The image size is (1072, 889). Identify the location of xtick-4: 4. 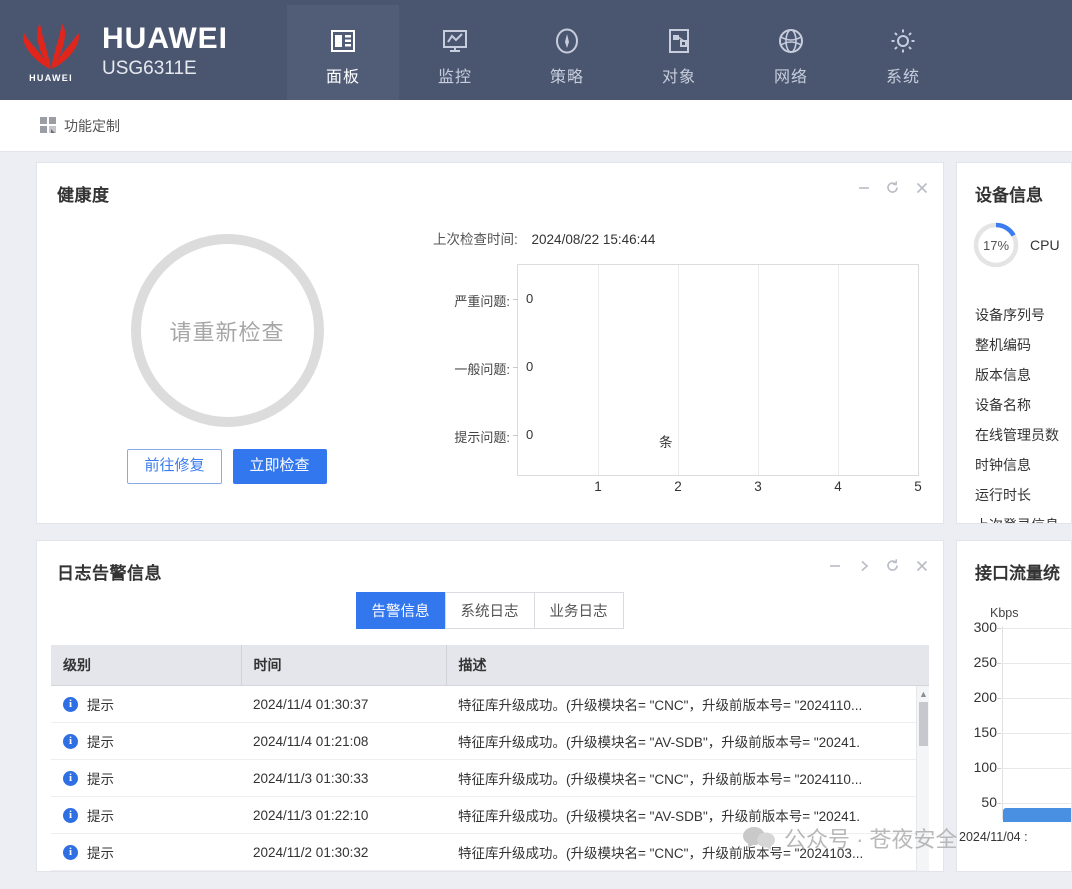
(838, 486).